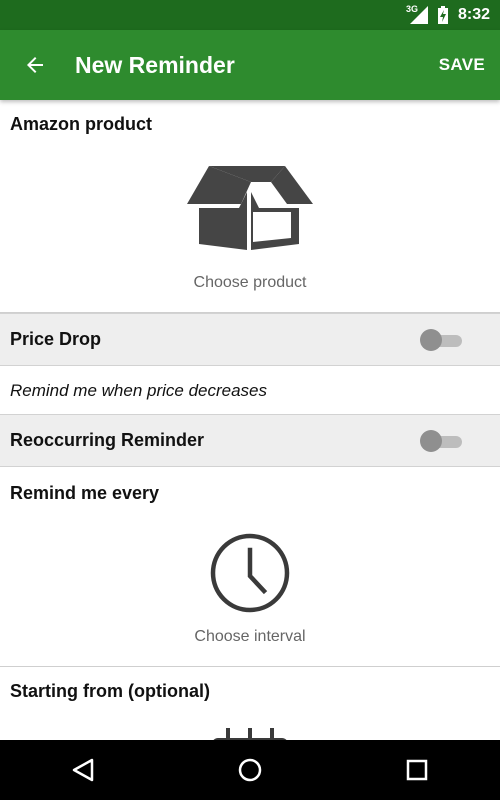  I want to click on arrow-back-icon, so click(35, 65).